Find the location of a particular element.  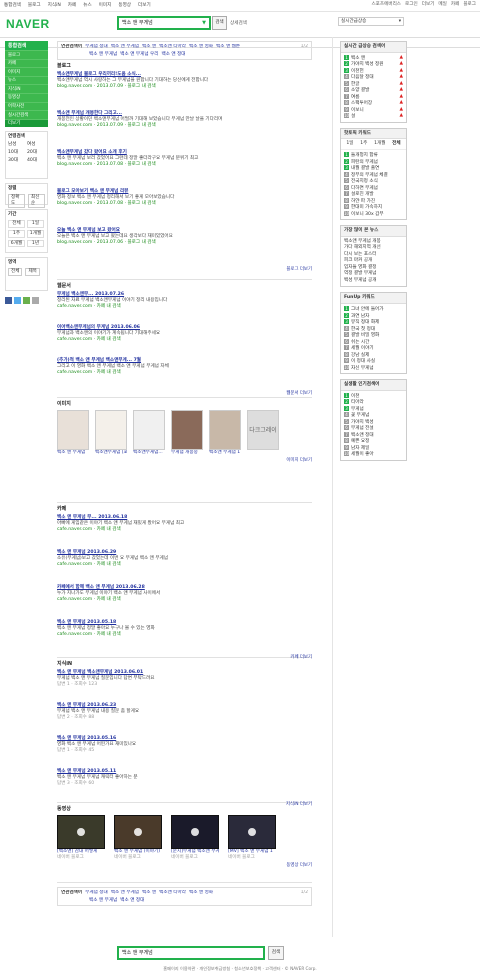

image-more-link: 이미지 더보기 is located at coordinates (184, 461).